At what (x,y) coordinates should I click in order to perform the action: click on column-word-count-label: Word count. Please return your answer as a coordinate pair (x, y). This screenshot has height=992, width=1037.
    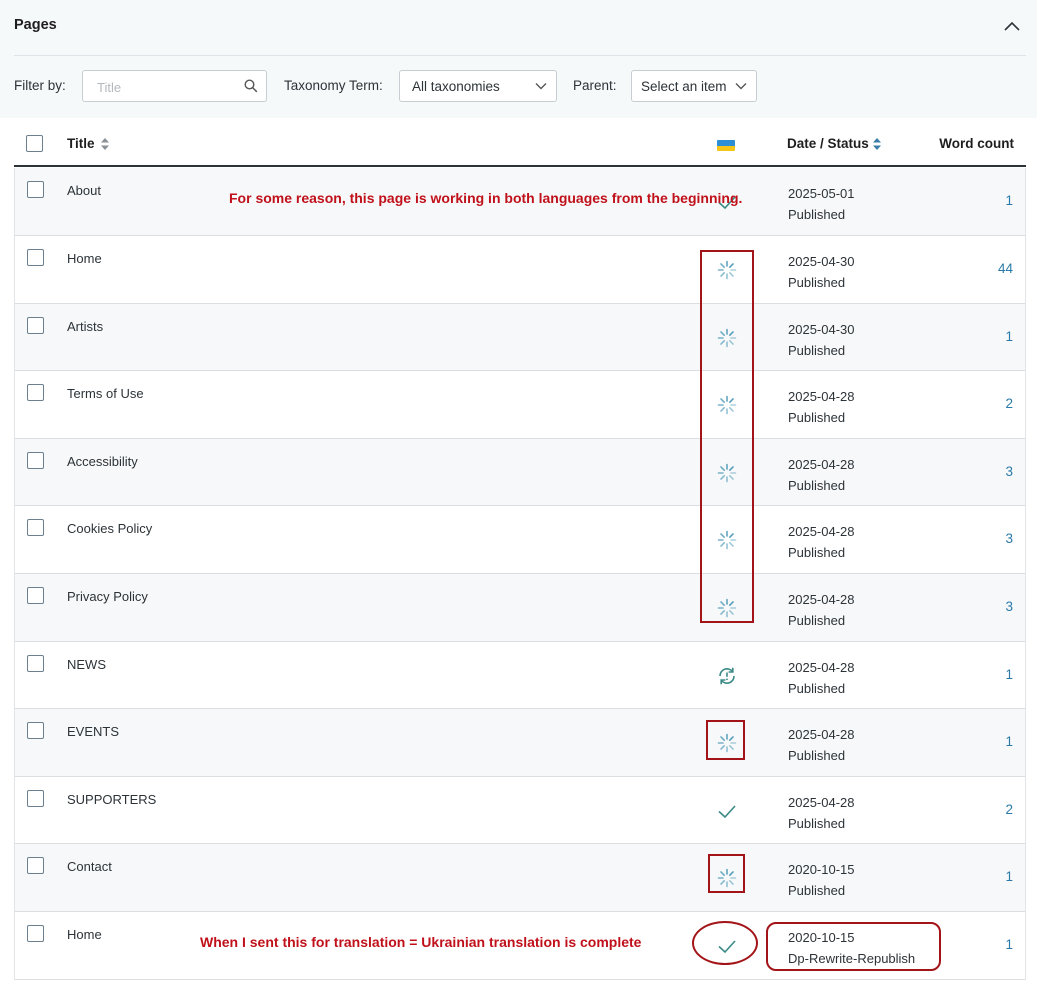
    Looking at the image, I should click on (976, 143).